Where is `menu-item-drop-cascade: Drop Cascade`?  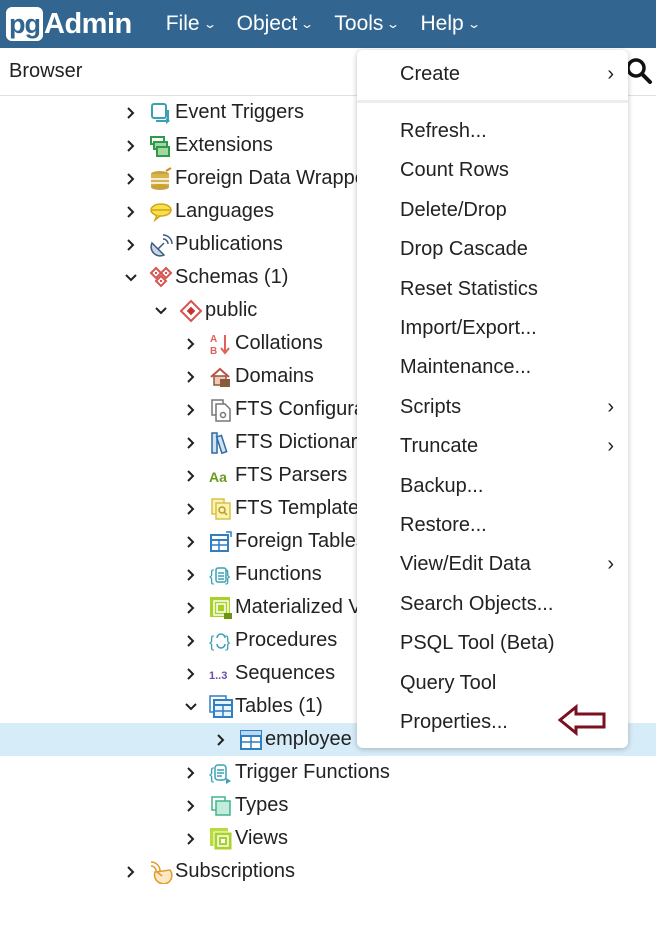
menu-item-drop-cascade: Drop Cascade is located at coordinates (492, 249).